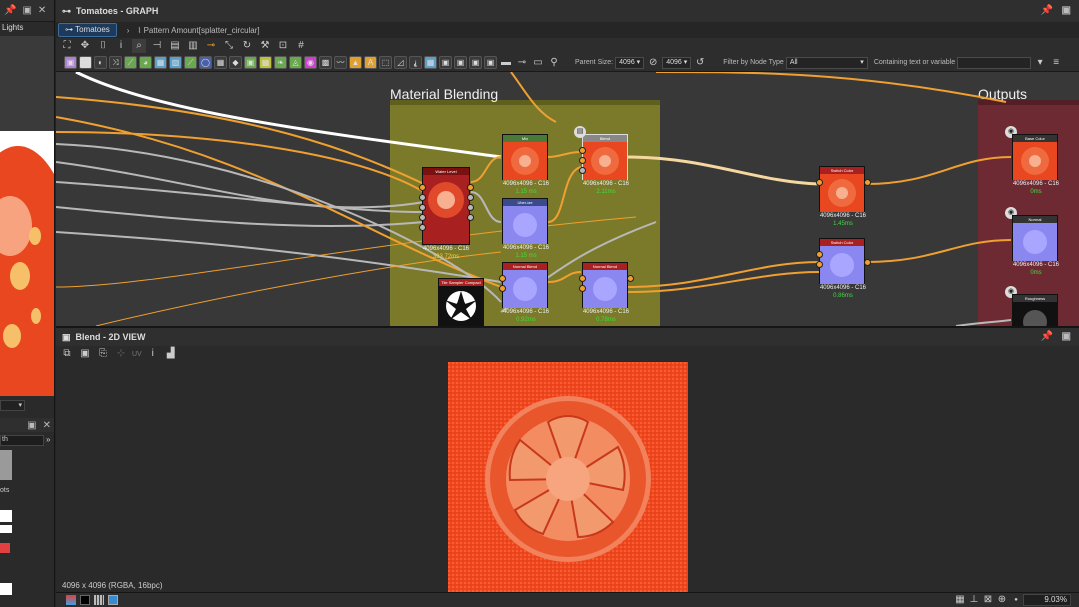  Describe the element at coordinates (1040, 63) in the screenshot. I see `chevron-down-icon: ▾` at that location.